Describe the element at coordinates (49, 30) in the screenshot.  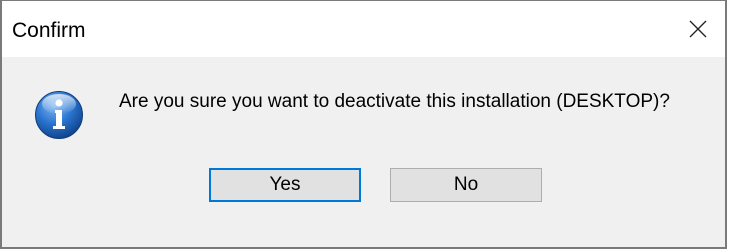
I see `window-title: Confirm` at that location.